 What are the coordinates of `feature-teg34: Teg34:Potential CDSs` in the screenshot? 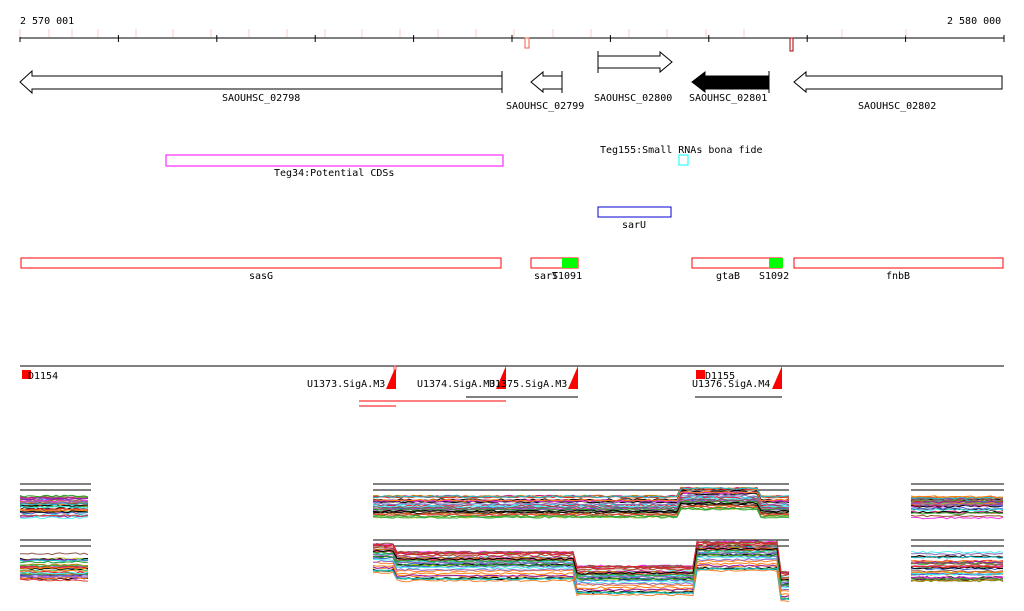 It's located at (334, 166).